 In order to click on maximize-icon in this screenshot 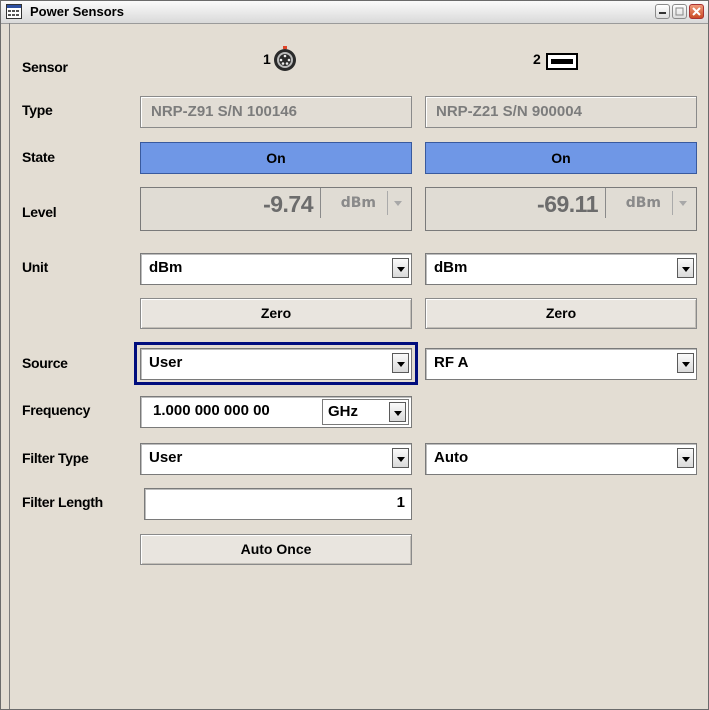, I will do `click(679, 11)`.